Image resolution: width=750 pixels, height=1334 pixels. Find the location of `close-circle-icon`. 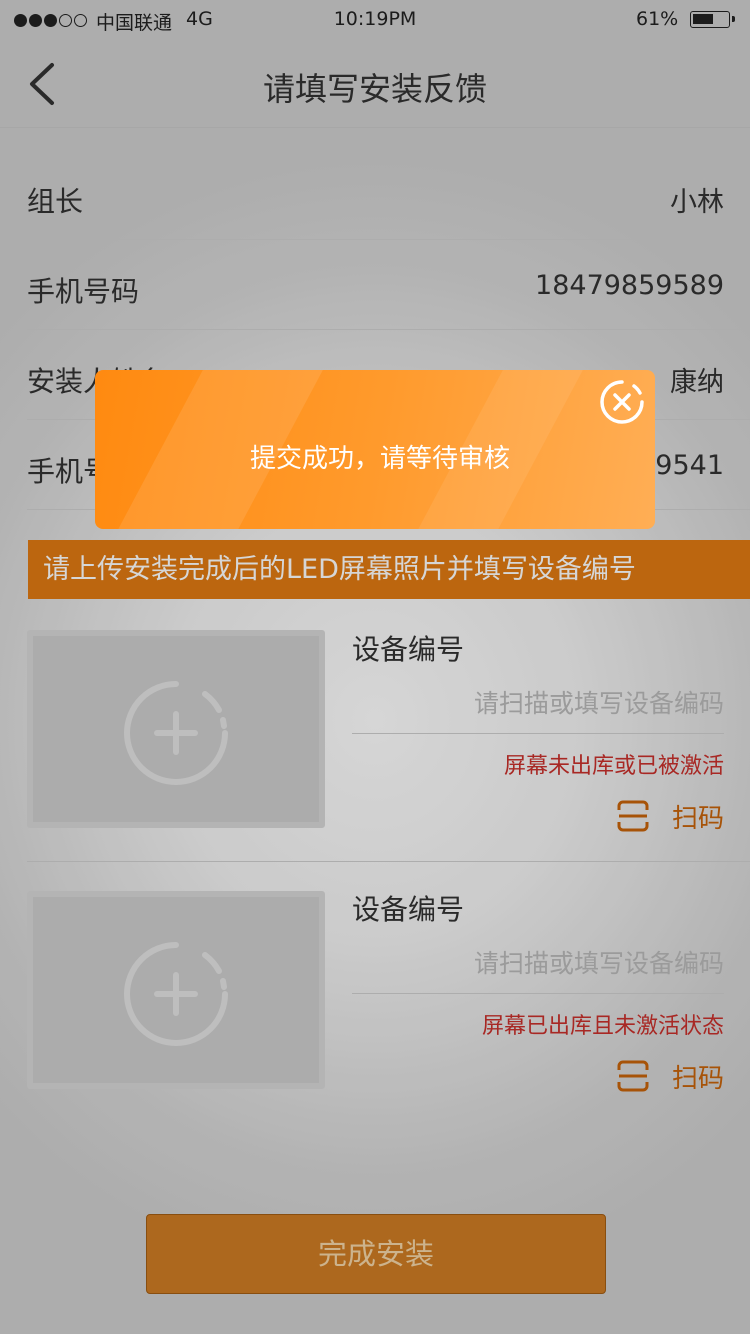

close-circle-icon is located at coordinates (622, 402).